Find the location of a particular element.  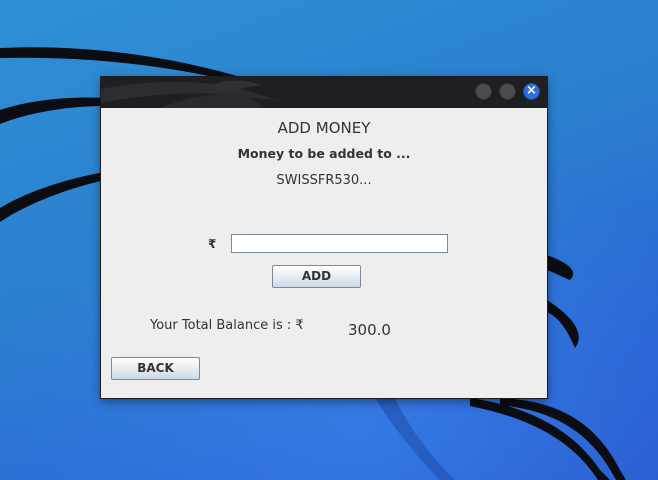

balance-value: 300.0 is located at coordinates (369, 330).